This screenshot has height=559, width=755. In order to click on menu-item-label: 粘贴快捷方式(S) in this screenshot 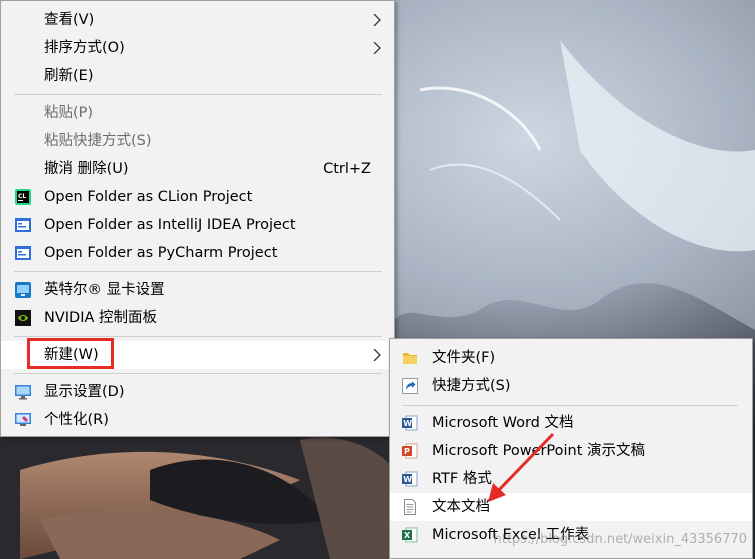, I will do `click(98, 141)`.